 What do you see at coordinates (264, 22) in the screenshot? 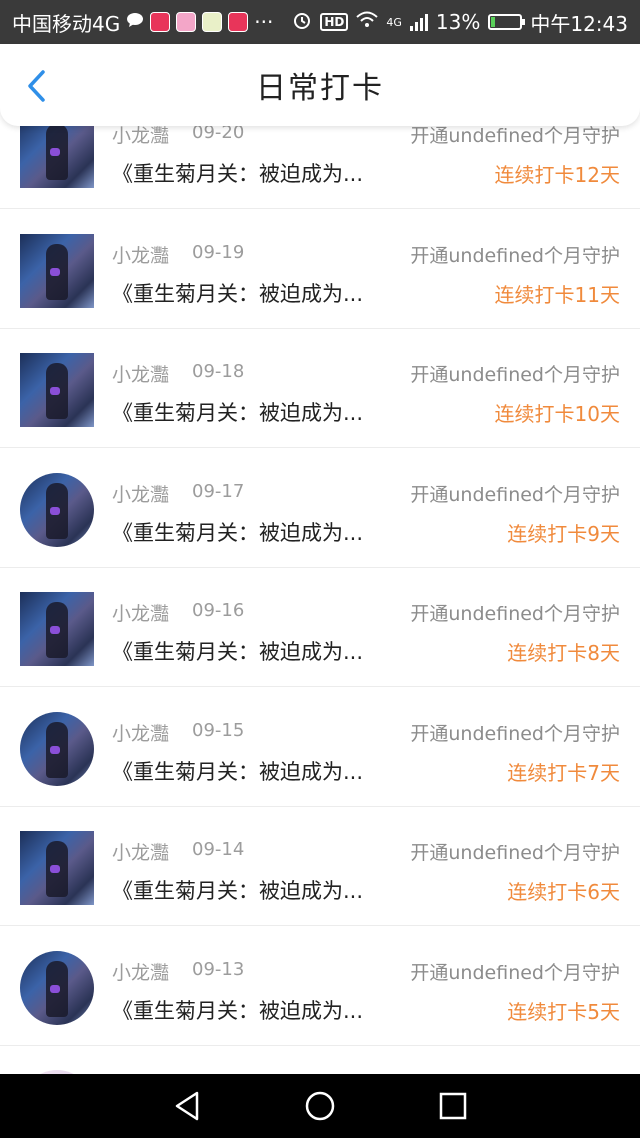
I see `more-notifications-icon: ···` at bounding box center [264, 22].